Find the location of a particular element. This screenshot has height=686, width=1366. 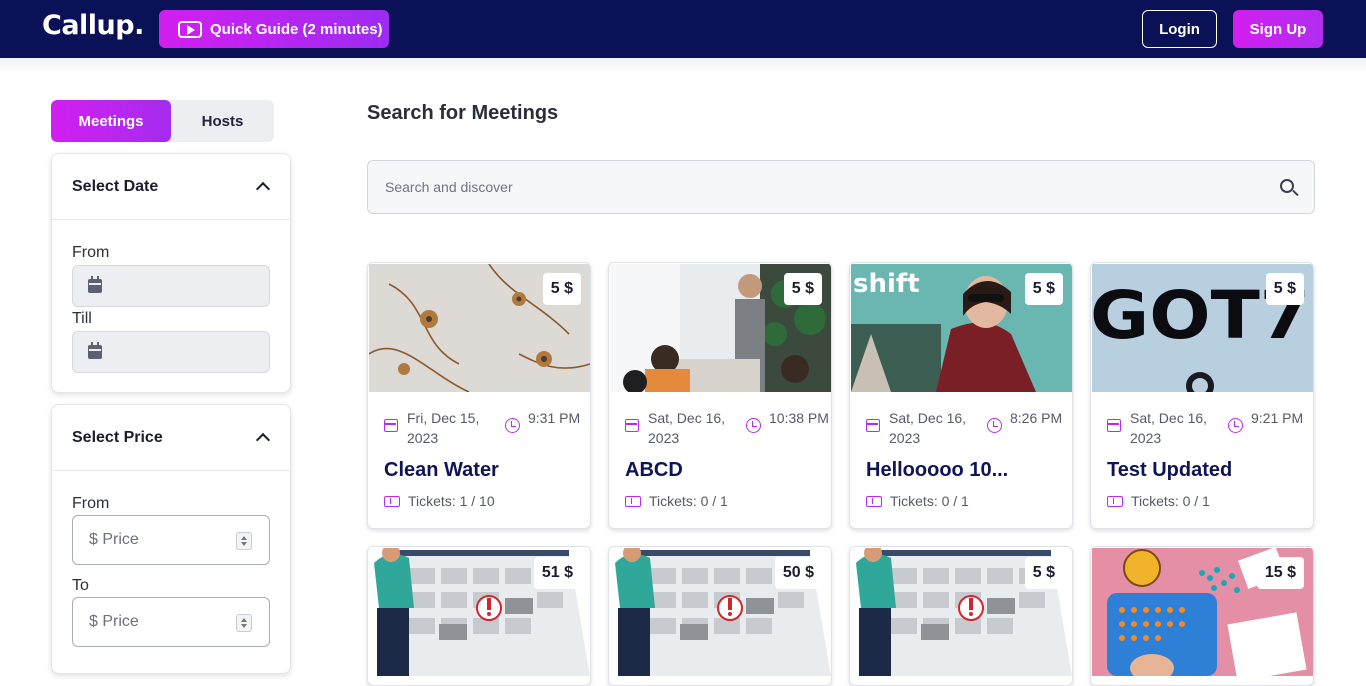

price-filter-panel: Select Price From $ Price To $ Price is located at coordinates (171, 539).